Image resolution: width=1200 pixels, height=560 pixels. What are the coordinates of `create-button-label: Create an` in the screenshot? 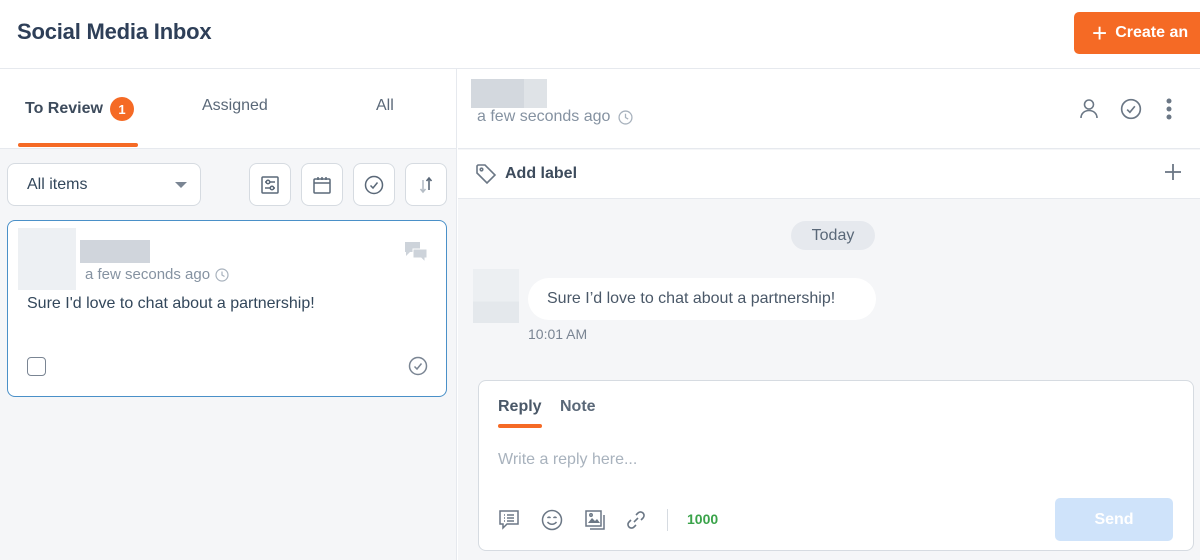 It's located at (1152, 32).